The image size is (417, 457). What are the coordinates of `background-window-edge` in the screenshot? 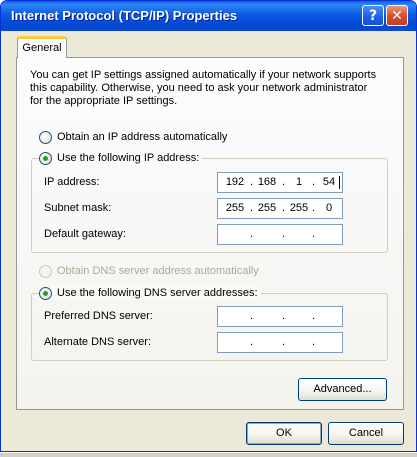 It's located at (208, 454).